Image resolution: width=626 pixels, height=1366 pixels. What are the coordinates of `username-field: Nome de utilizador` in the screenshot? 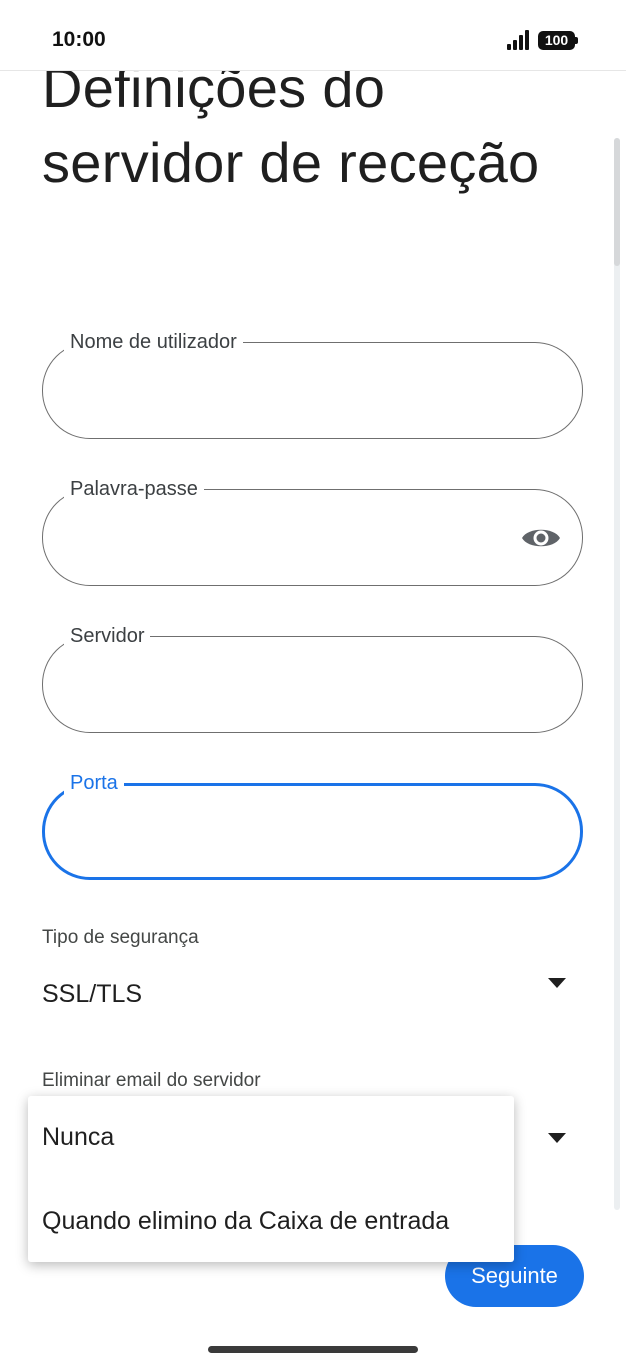 It's located at (312, 384).